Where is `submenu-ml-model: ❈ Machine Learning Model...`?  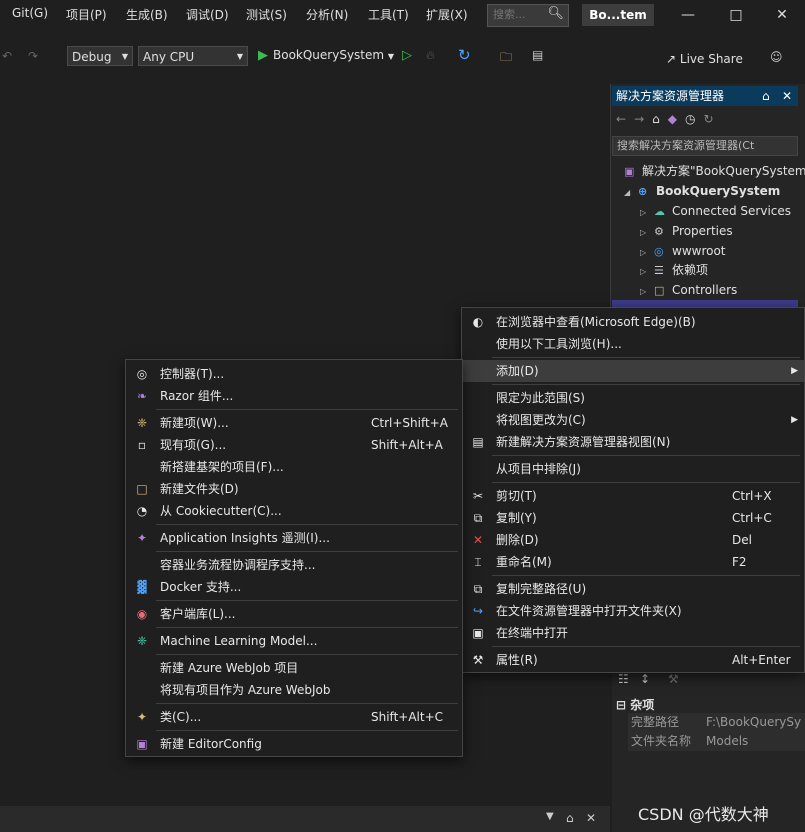
submenu-ml-model: ❈ Machine Learning Model... is located at coordinates (294, 641).